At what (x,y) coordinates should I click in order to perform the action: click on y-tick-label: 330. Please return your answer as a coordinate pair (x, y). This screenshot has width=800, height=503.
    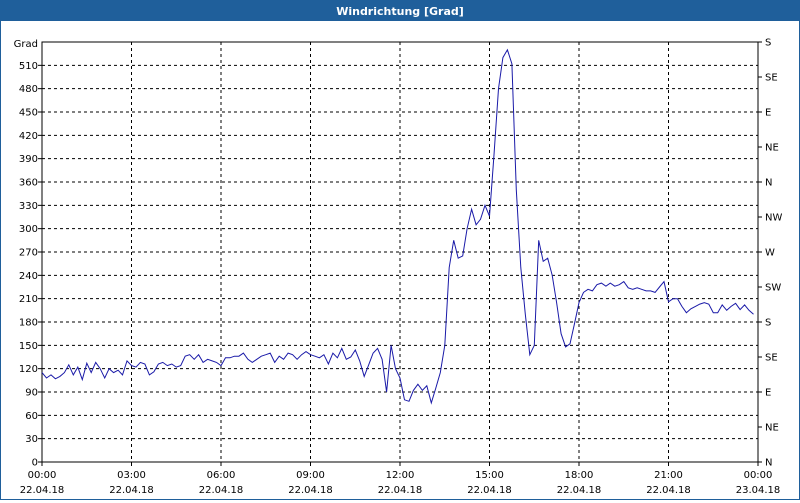
    Looking at the image, I should click on (28, 206).